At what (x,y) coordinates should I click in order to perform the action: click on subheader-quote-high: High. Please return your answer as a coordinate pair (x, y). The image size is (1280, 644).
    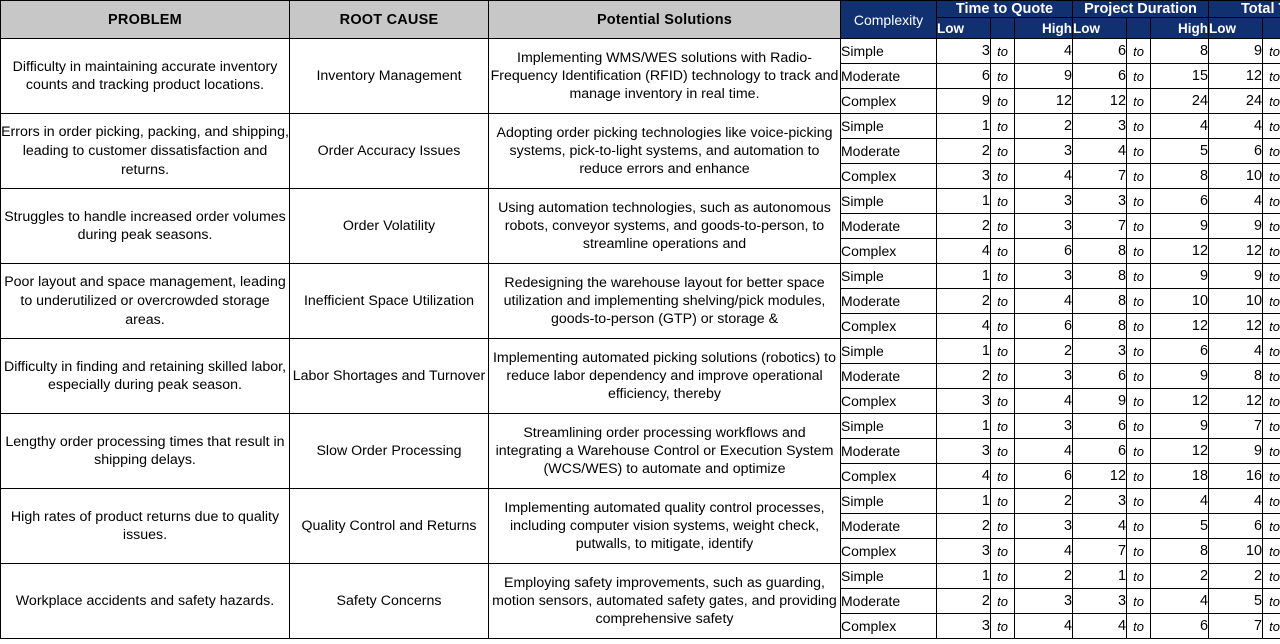
    Looking at the image, I should click on (1043, 28).